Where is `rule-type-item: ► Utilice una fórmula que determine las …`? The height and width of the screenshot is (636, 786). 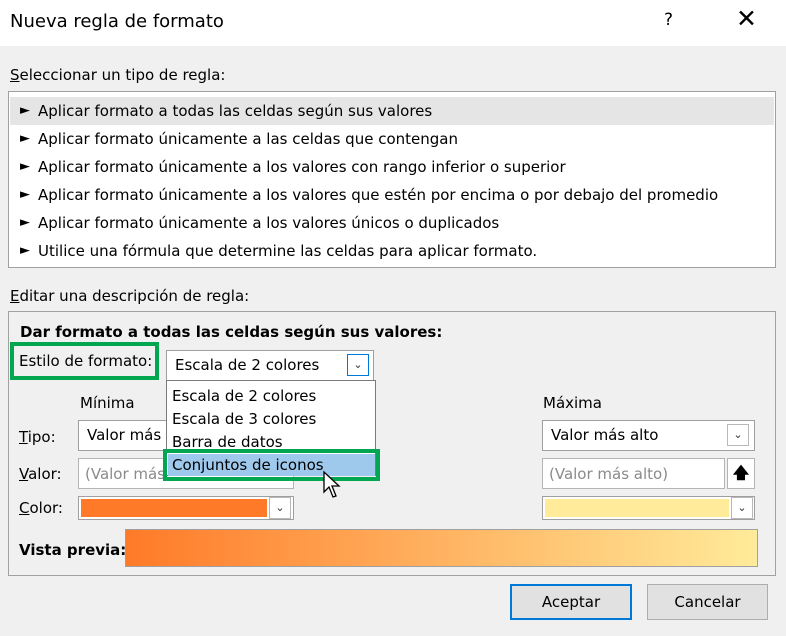
rule-type-item: ► Utilice una fórmula que determine las … is located at coordinates (392, 251).